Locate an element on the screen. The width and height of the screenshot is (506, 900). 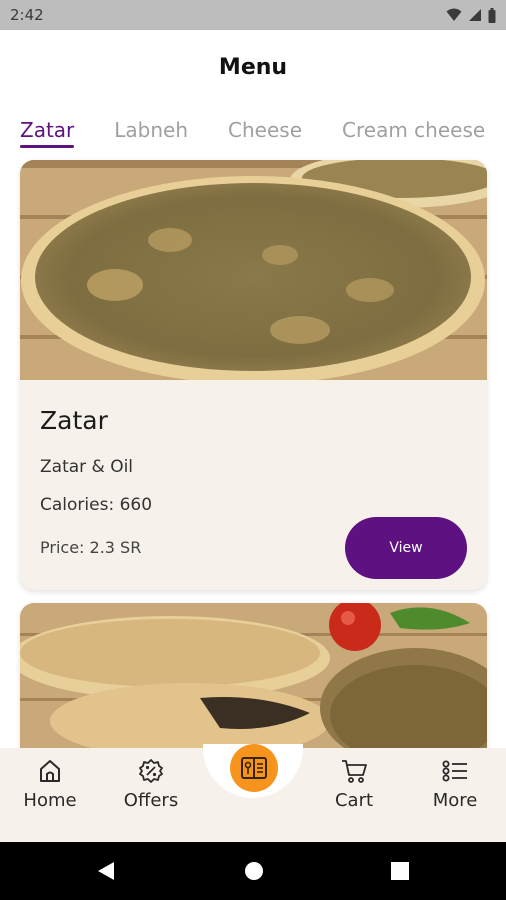
wifi-icon is located at coordinates (454, 14).